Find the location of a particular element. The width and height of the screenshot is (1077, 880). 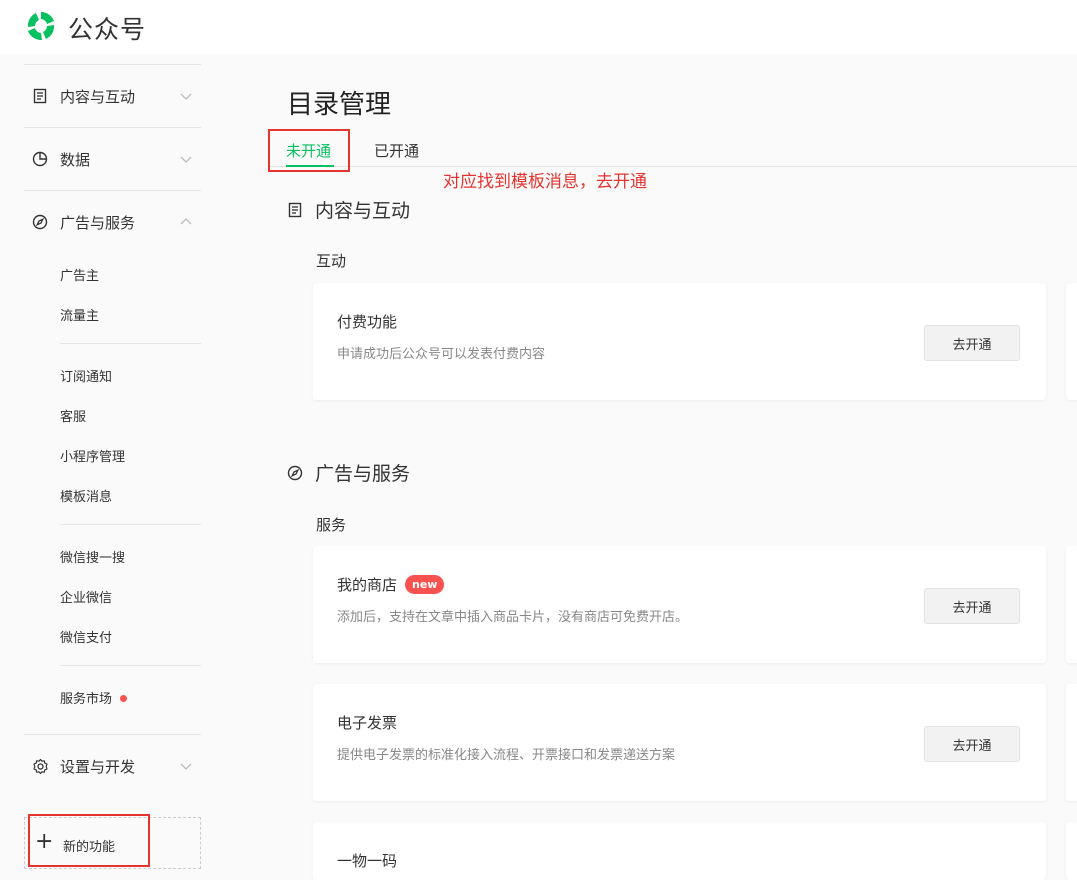

sidebar-item-advertiser: 广告主 is located at coordinates (79, 274).